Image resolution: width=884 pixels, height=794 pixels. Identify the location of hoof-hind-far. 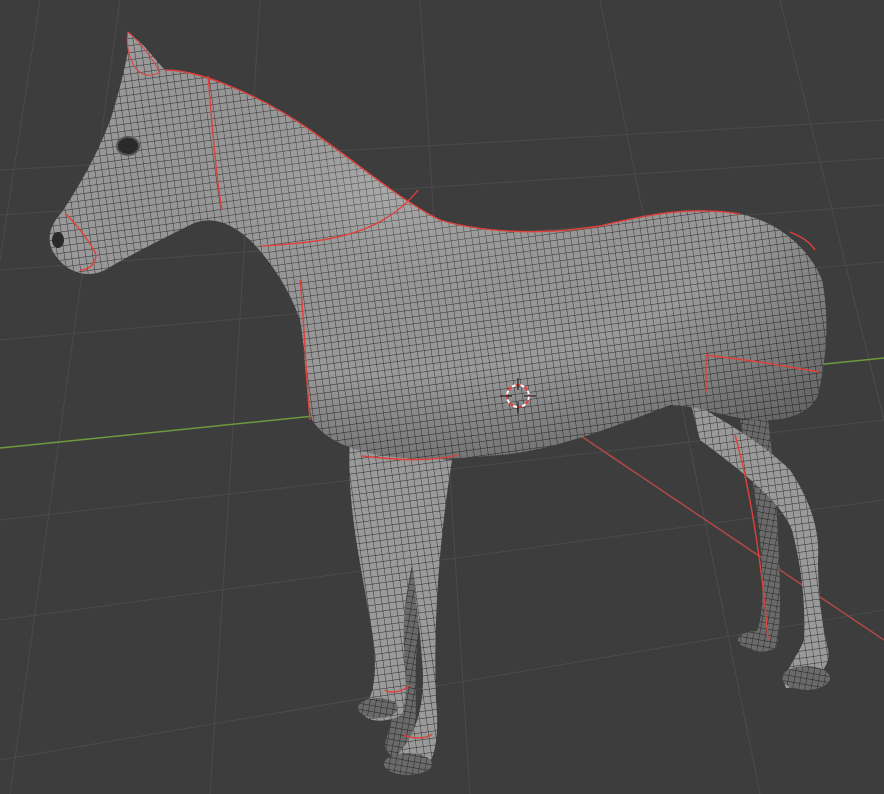
(758, 640).